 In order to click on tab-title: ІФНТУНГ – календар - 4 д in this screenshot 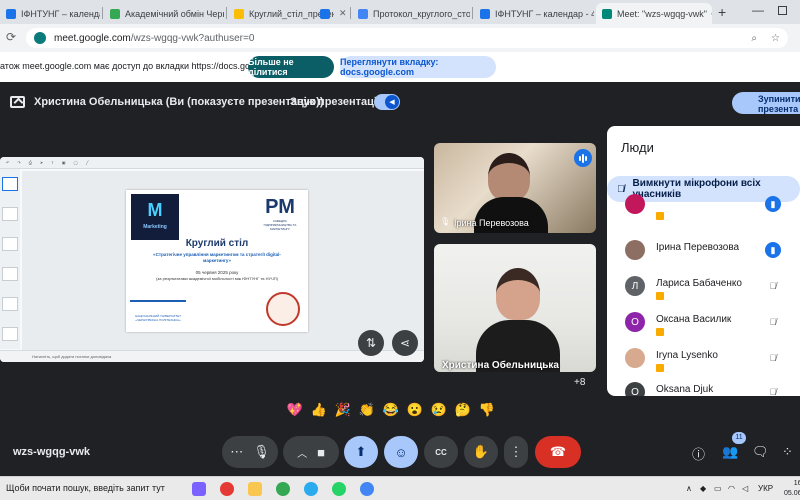, I will do `click(60, 13)`.